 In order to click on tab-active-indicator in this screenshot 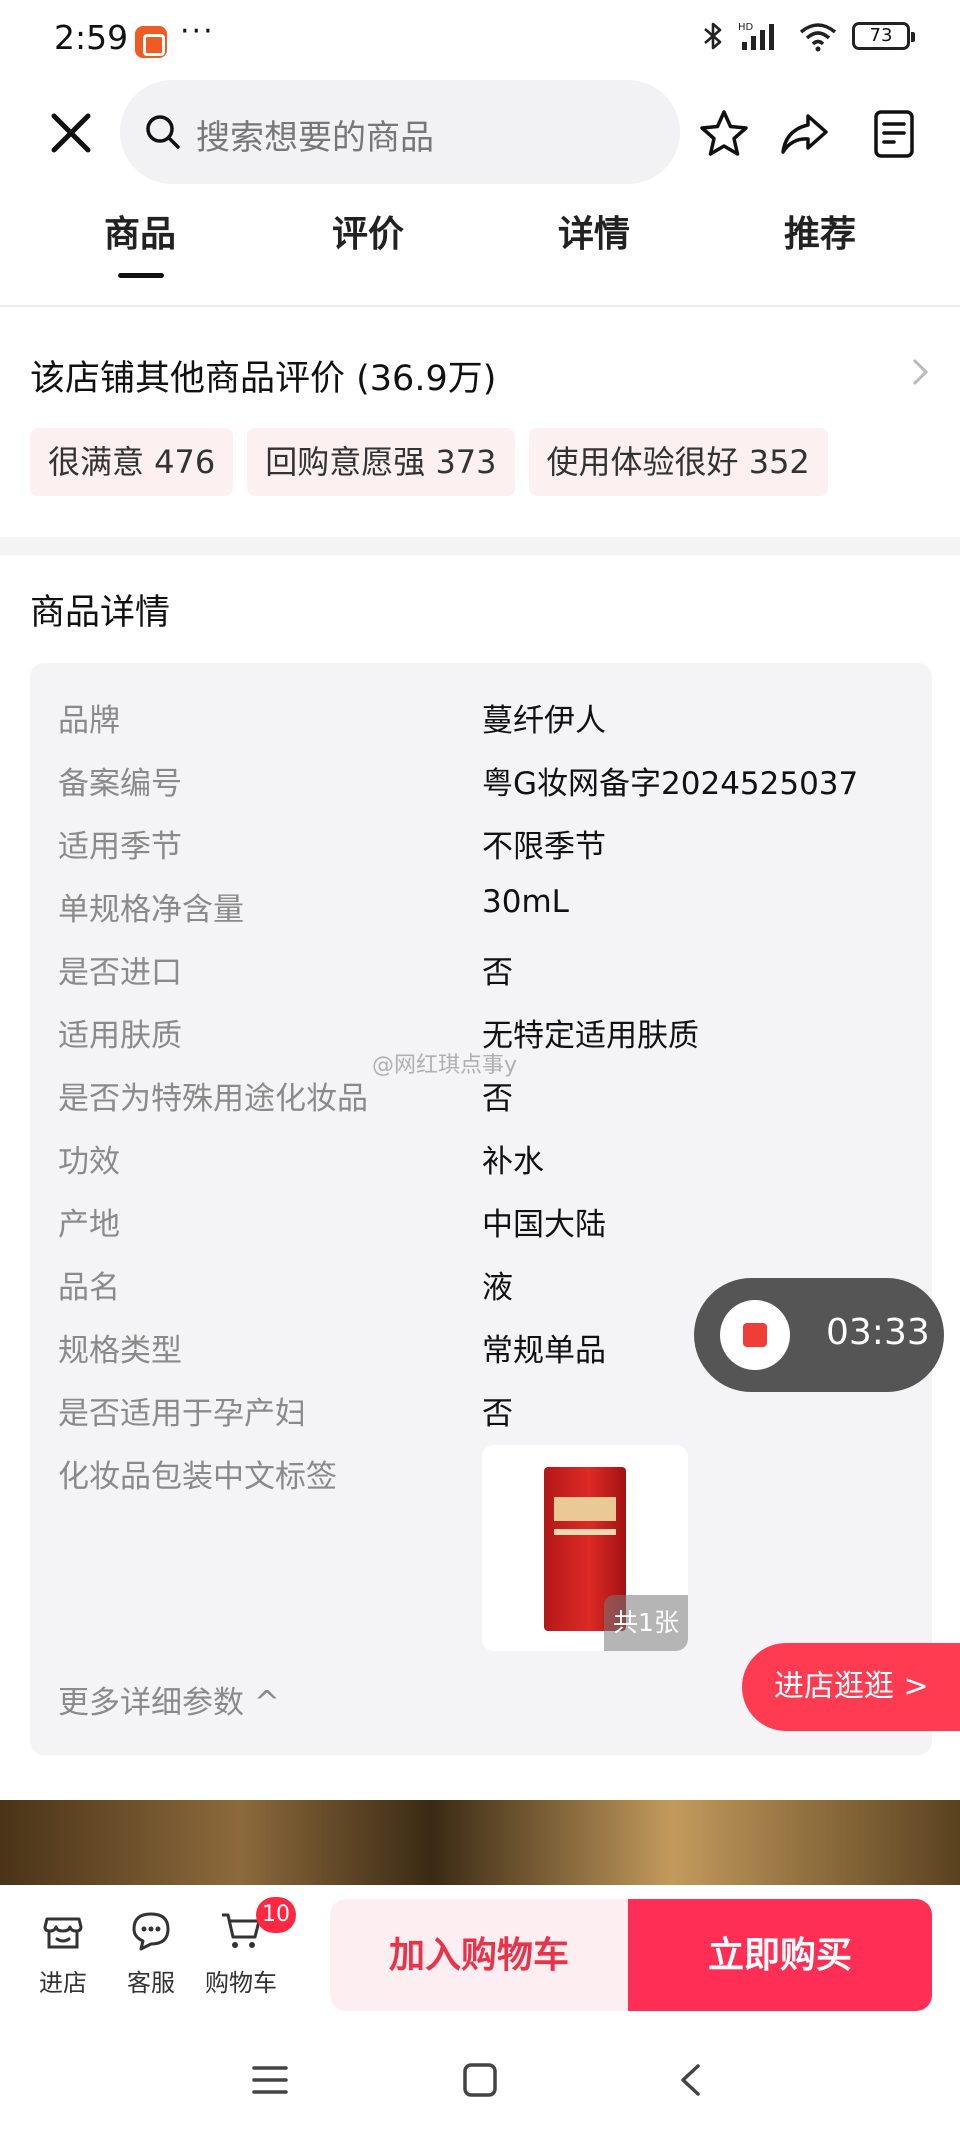, I will do `click(141, 275)`.